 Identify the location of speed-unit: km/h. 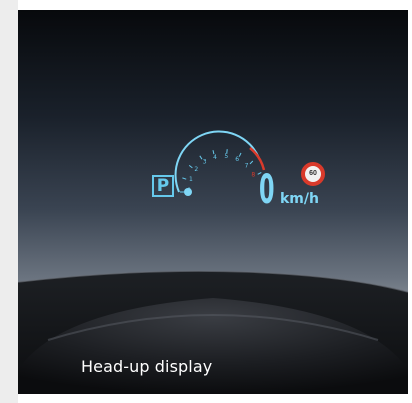
(299, 199).